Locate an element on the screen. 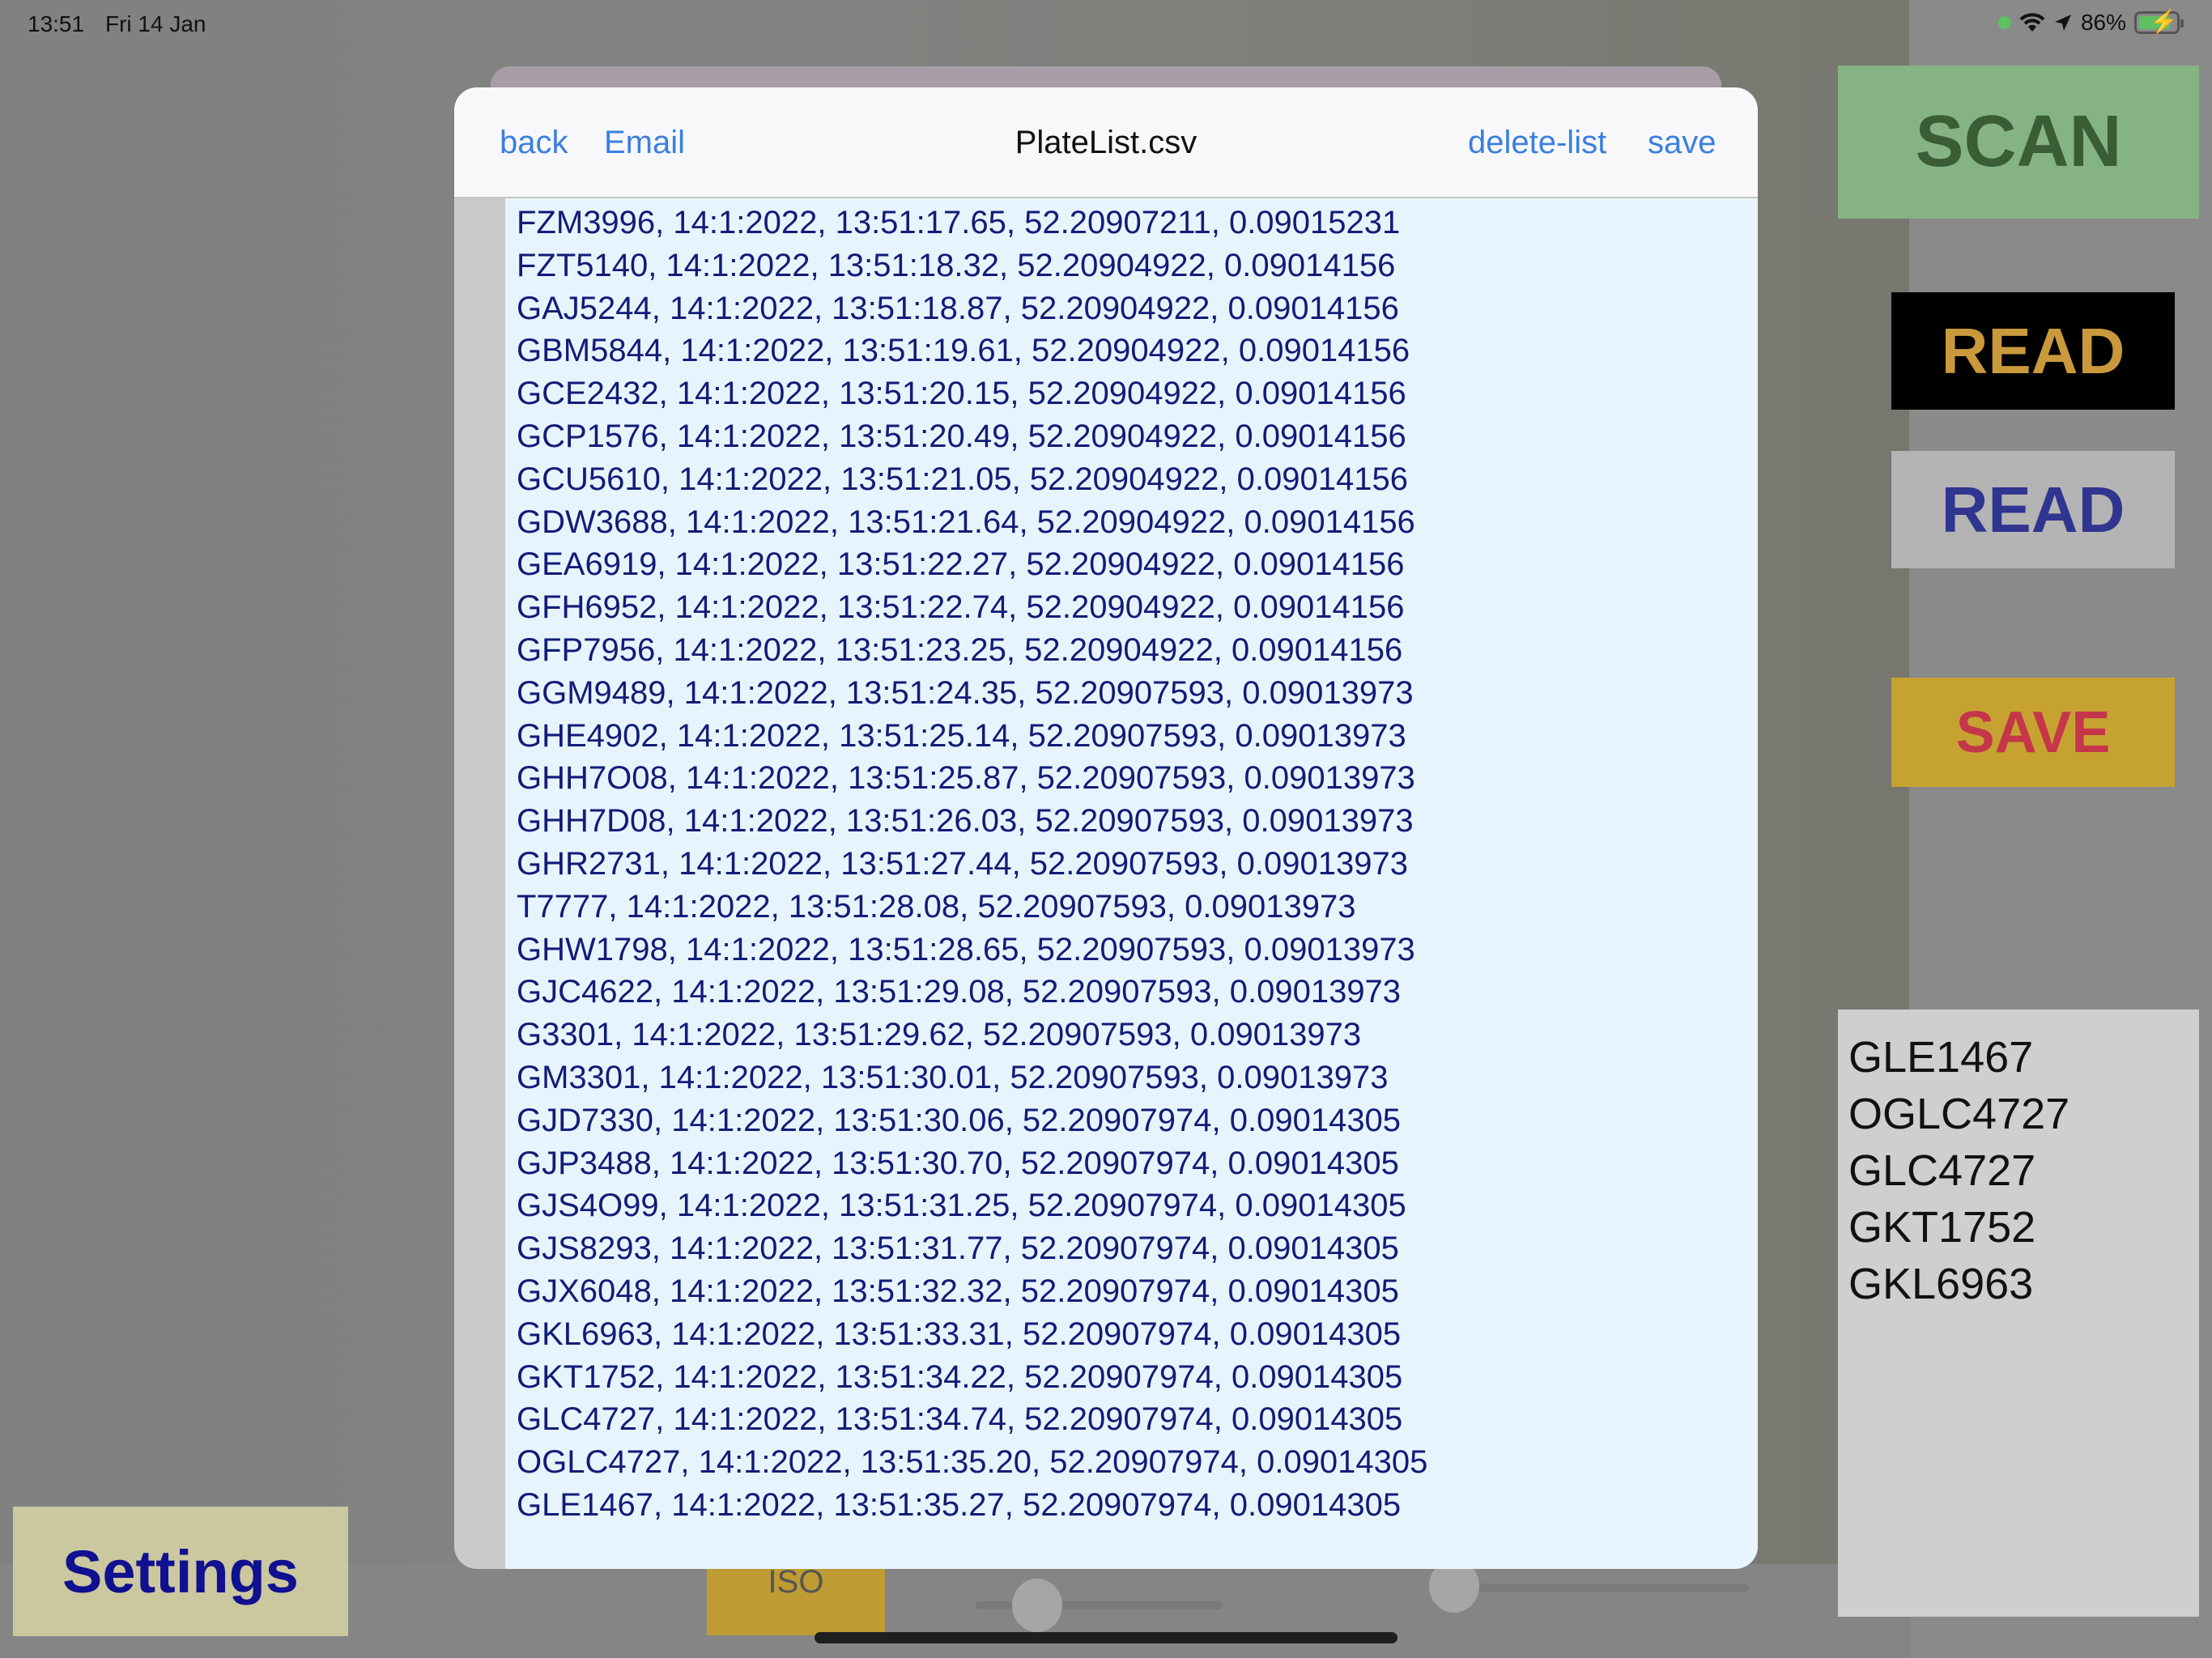 This screenshot has width=2212, height=1658. battery-charging-icon: ⚡ is located at coordinates (2159, 22).